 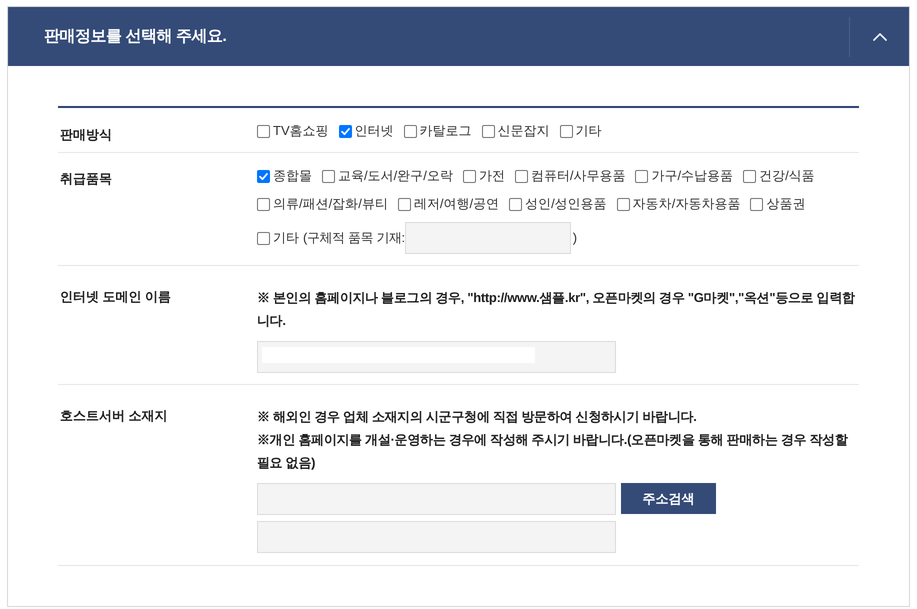 I want to click on checkbox-option: 레저/여행/공연, so click(x=449, y=204).